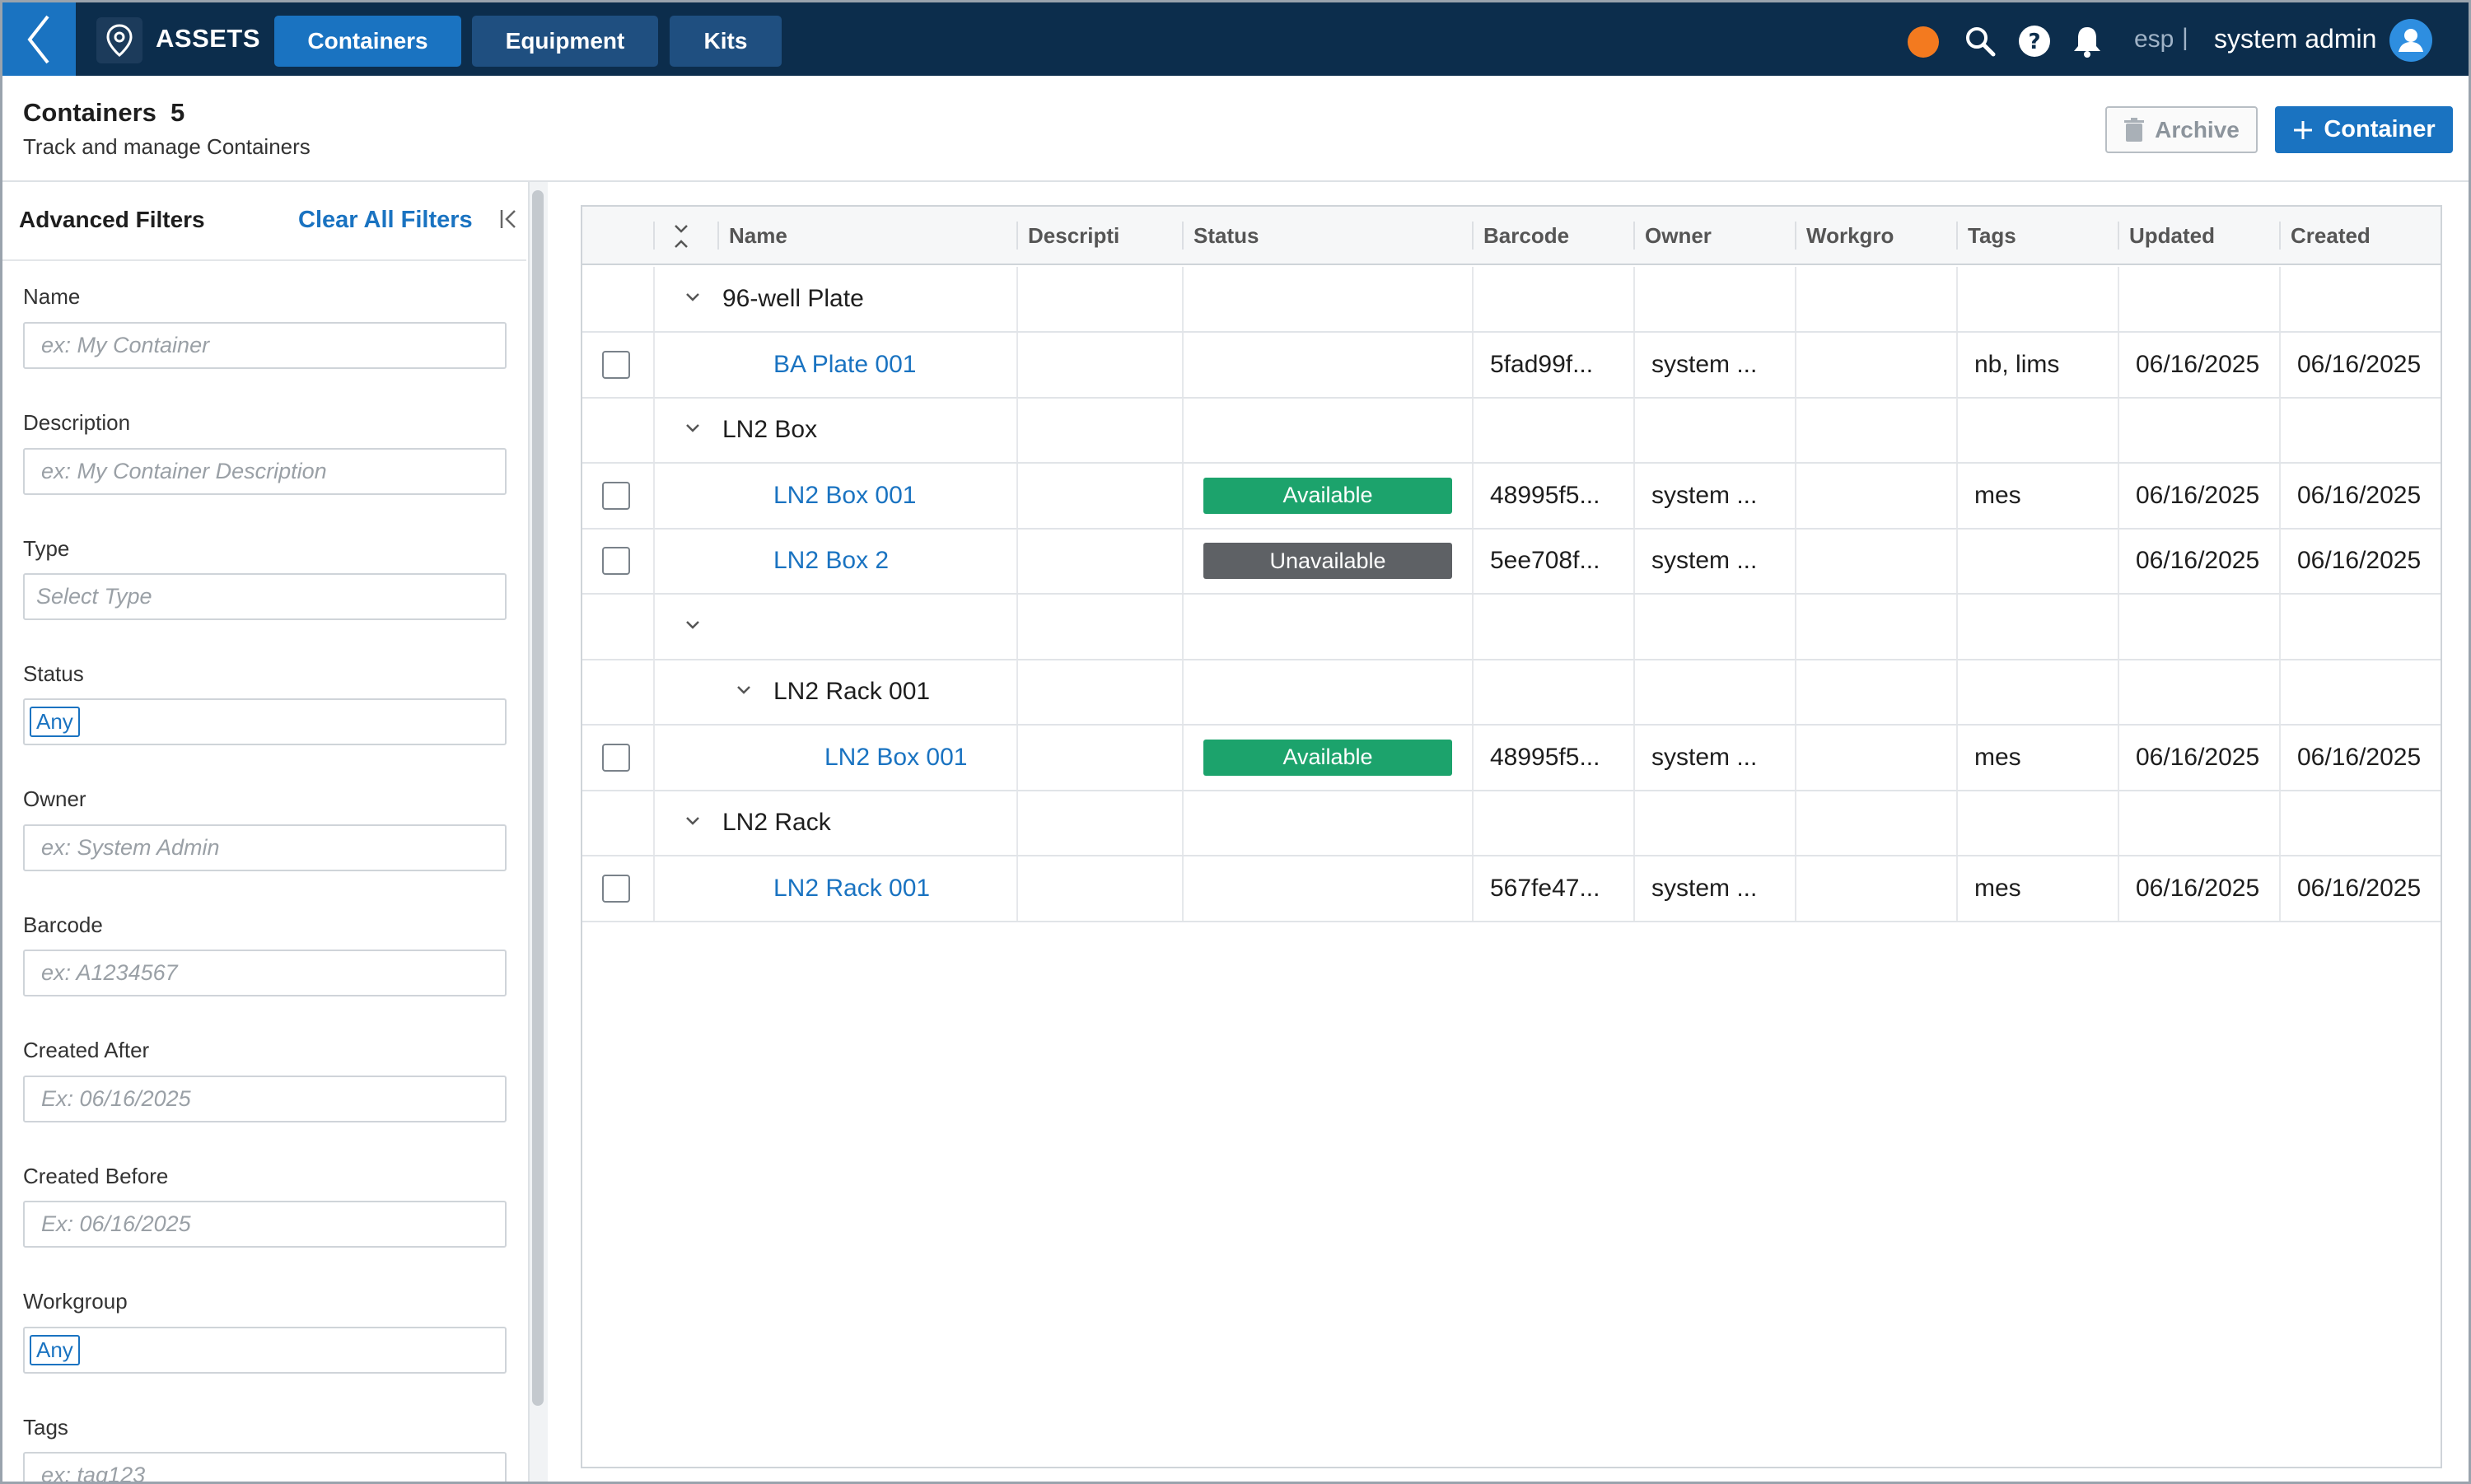 This screenshot has width=2471, height=1484. I want to click on collapse-sidebar-icon, so click(509, 219).